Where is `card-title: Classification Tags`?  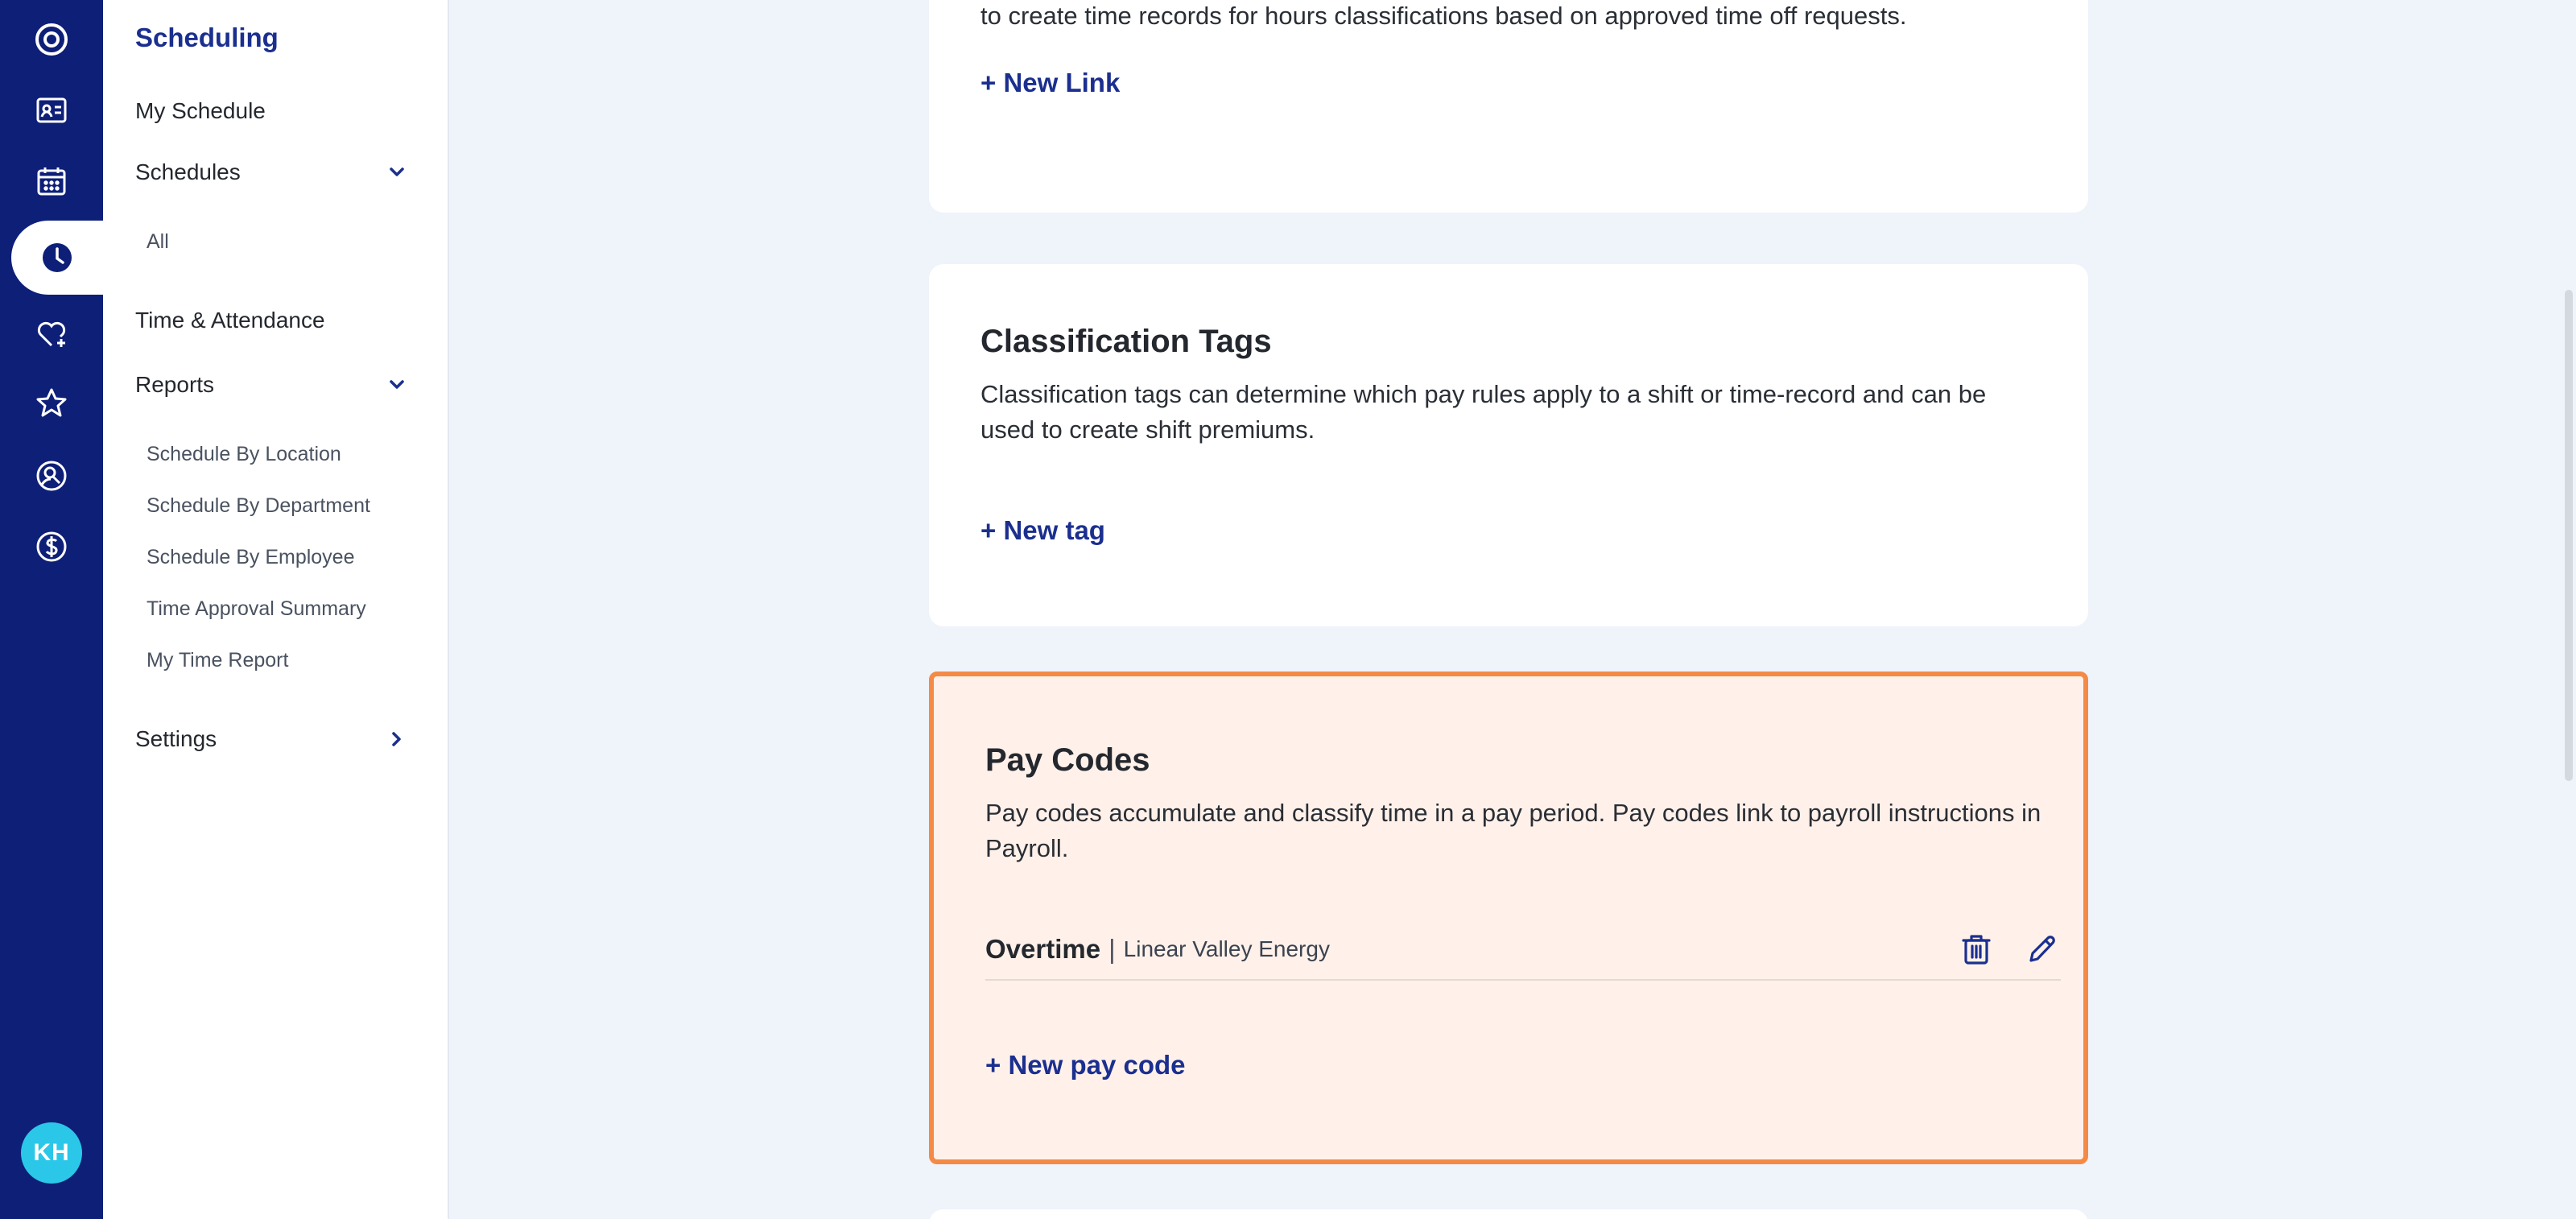
card-title: Classification Tags is located at coordinates (1126, 341).